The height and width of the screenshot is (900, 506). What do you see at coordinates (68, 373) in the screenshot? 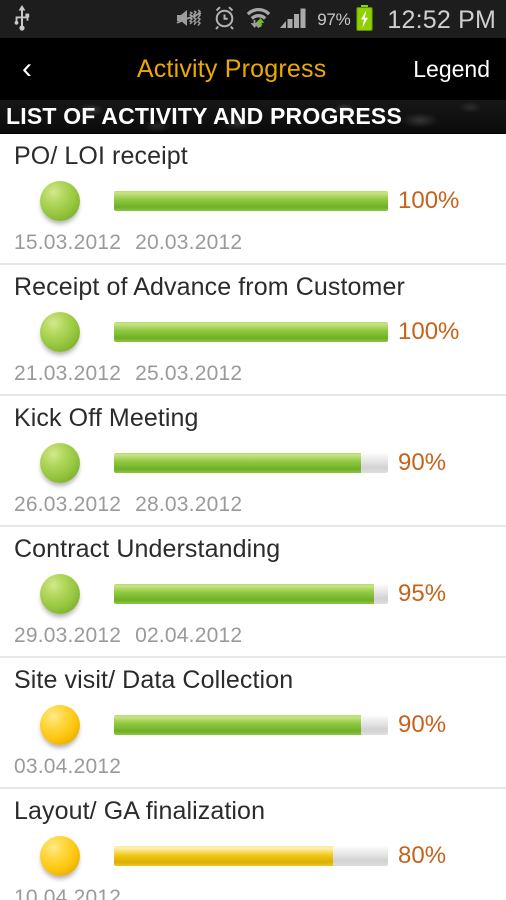
I see `activity-start-date: 21.03.2012` at bounding box center [68, 373].